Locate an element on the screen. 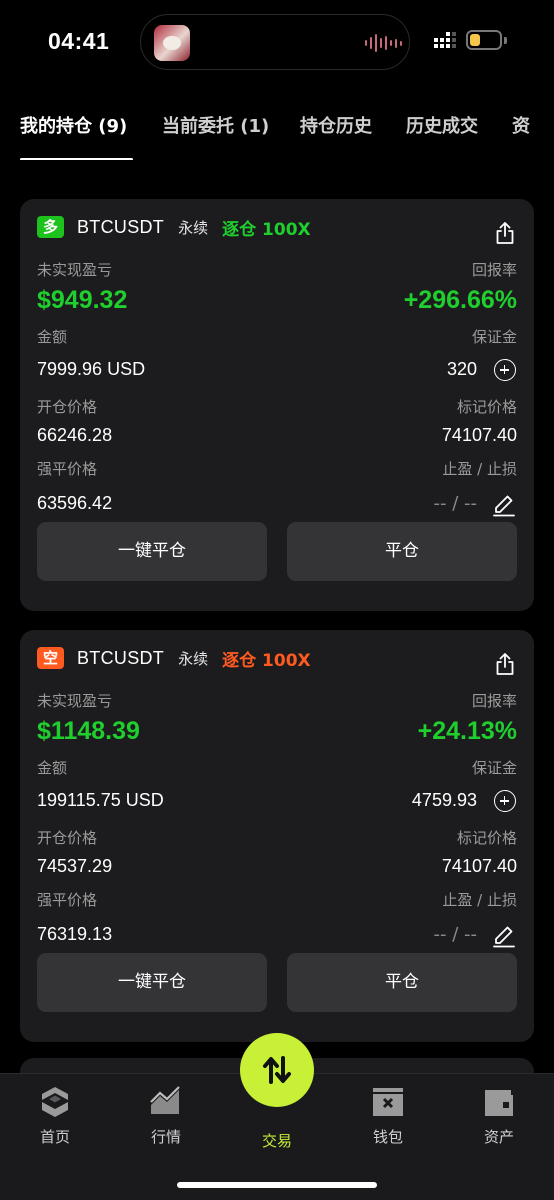 Image resolution: width=554 pixels, height=1200 pixels. nav-home: 首页 is located at coordinates (55, 1115).